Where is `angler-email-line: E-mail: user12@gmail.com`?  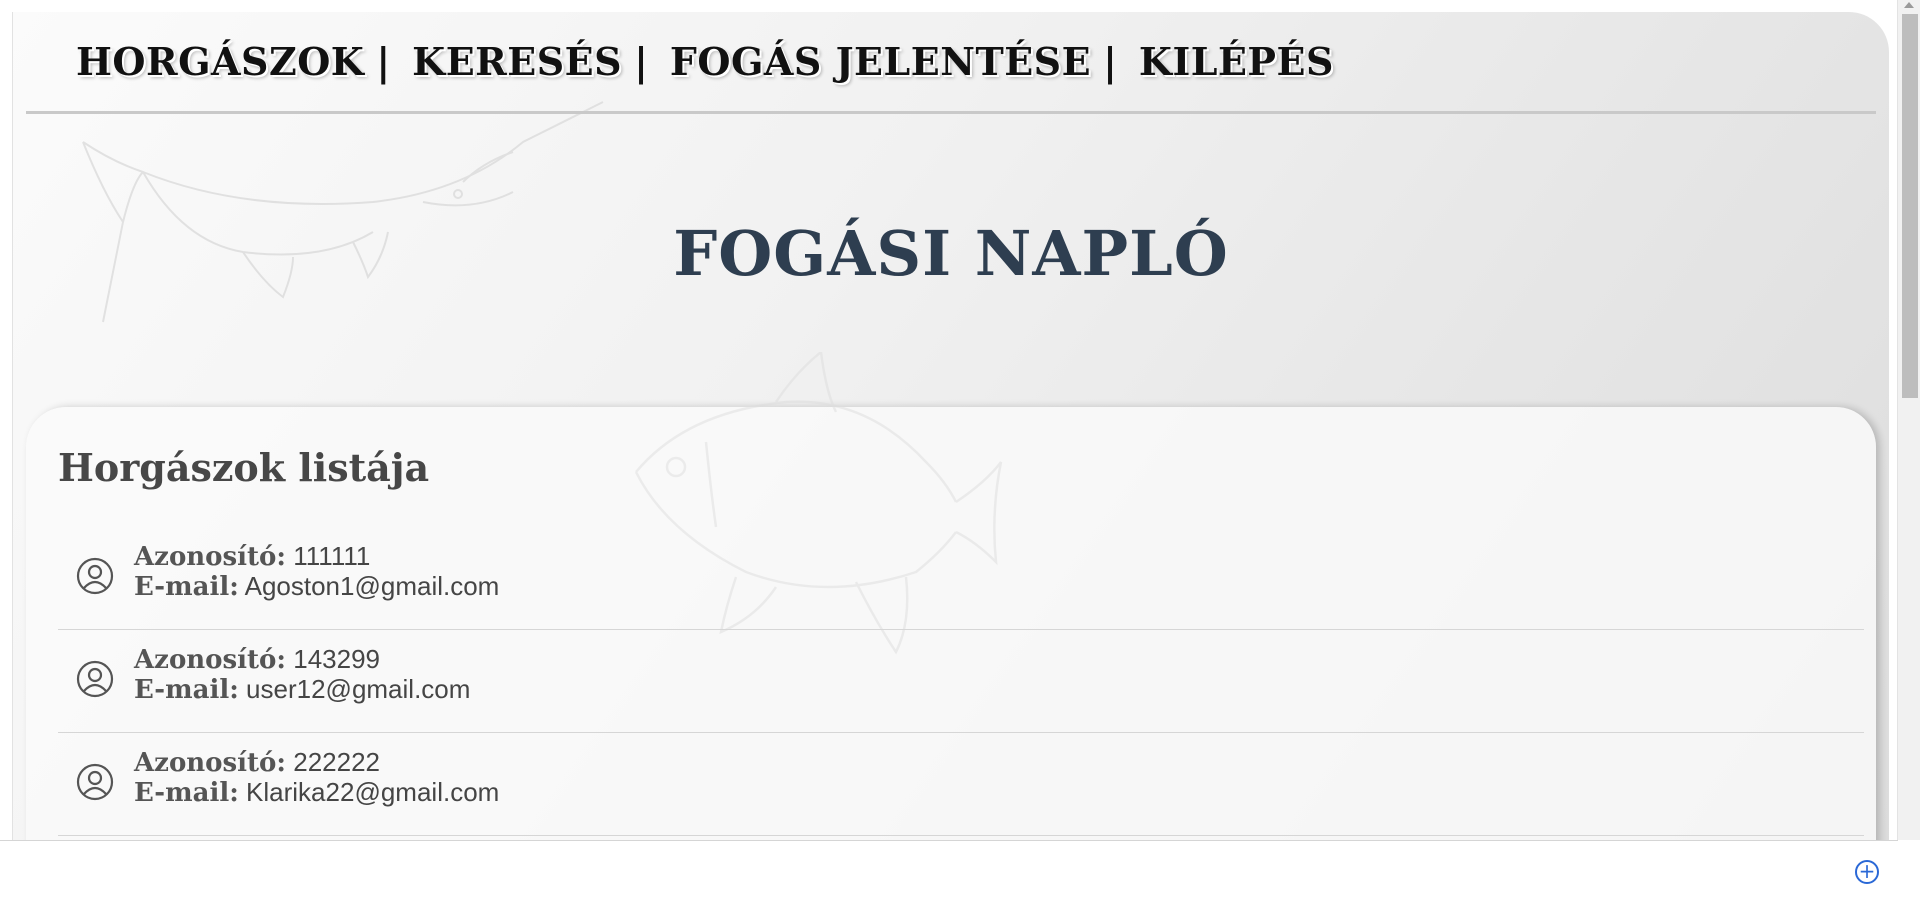
angler-email-line: E-mail: user12@gmail.com is located at coordinates (302, 689).